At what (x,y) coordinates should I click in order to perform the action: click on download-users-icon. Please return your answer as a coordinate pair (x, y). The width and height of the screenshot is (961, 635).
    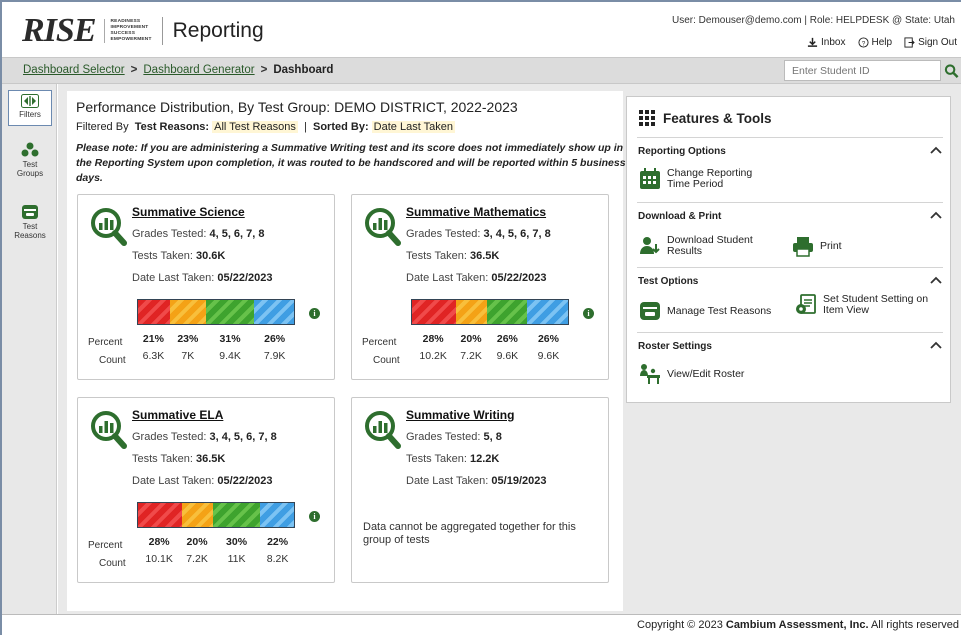
    Looking at the image, I should click on (650, 245).